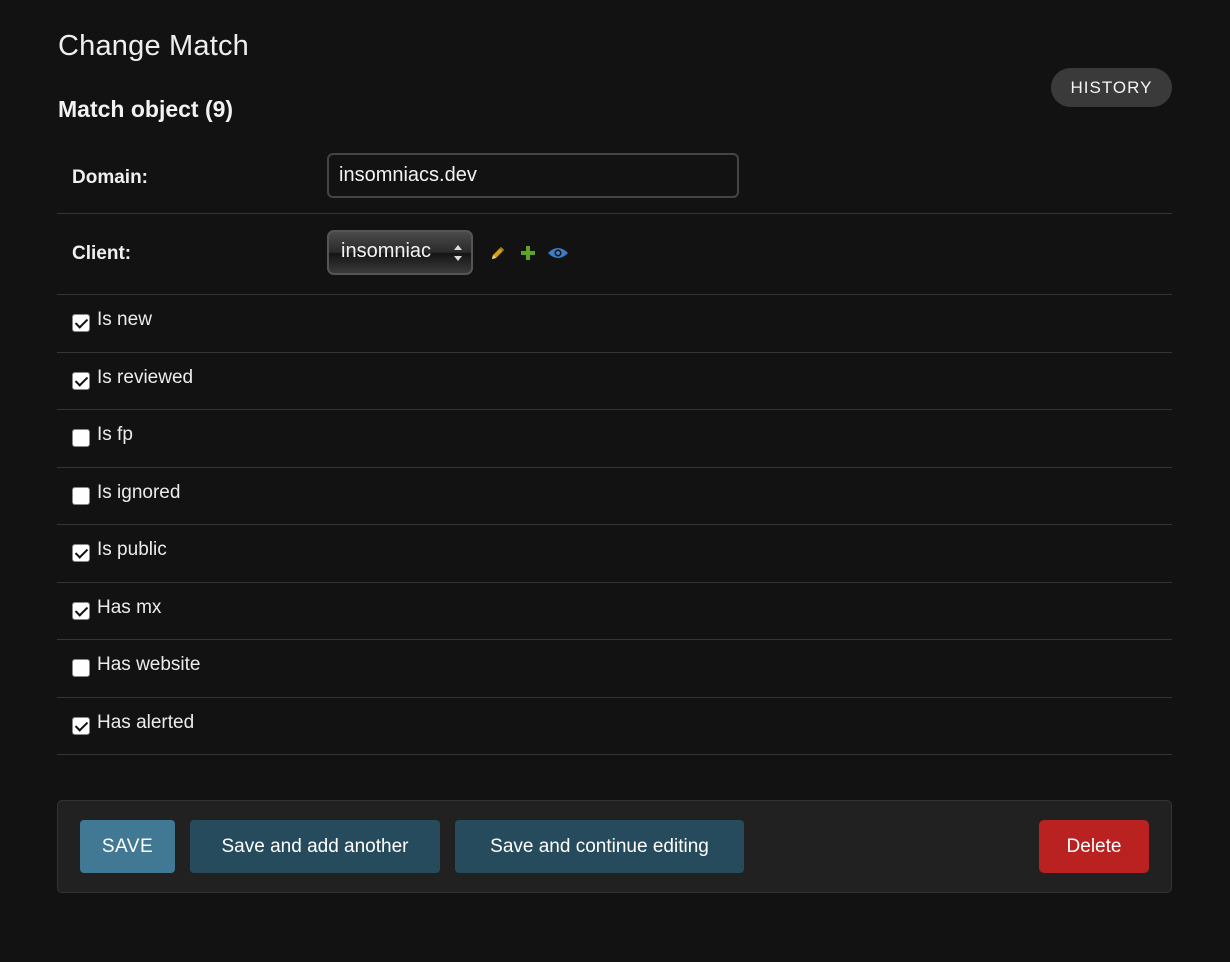  I want to click on checkbox-label: Has alerted, so click(146, 722).